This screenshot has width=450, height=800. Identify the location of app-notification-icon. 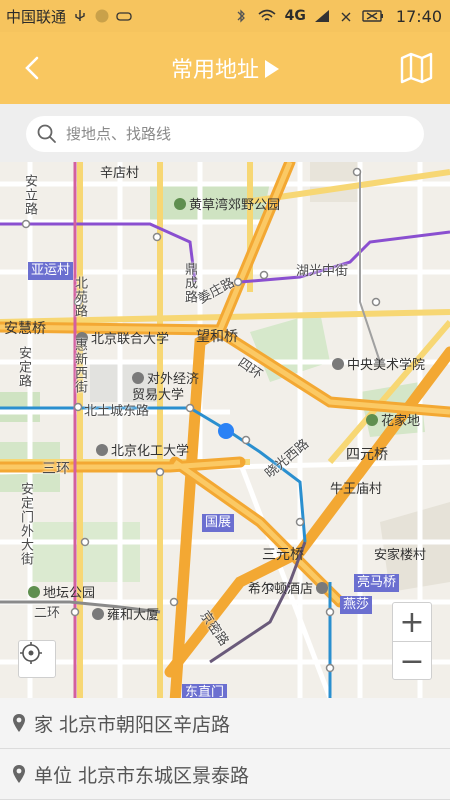
(102, 16).